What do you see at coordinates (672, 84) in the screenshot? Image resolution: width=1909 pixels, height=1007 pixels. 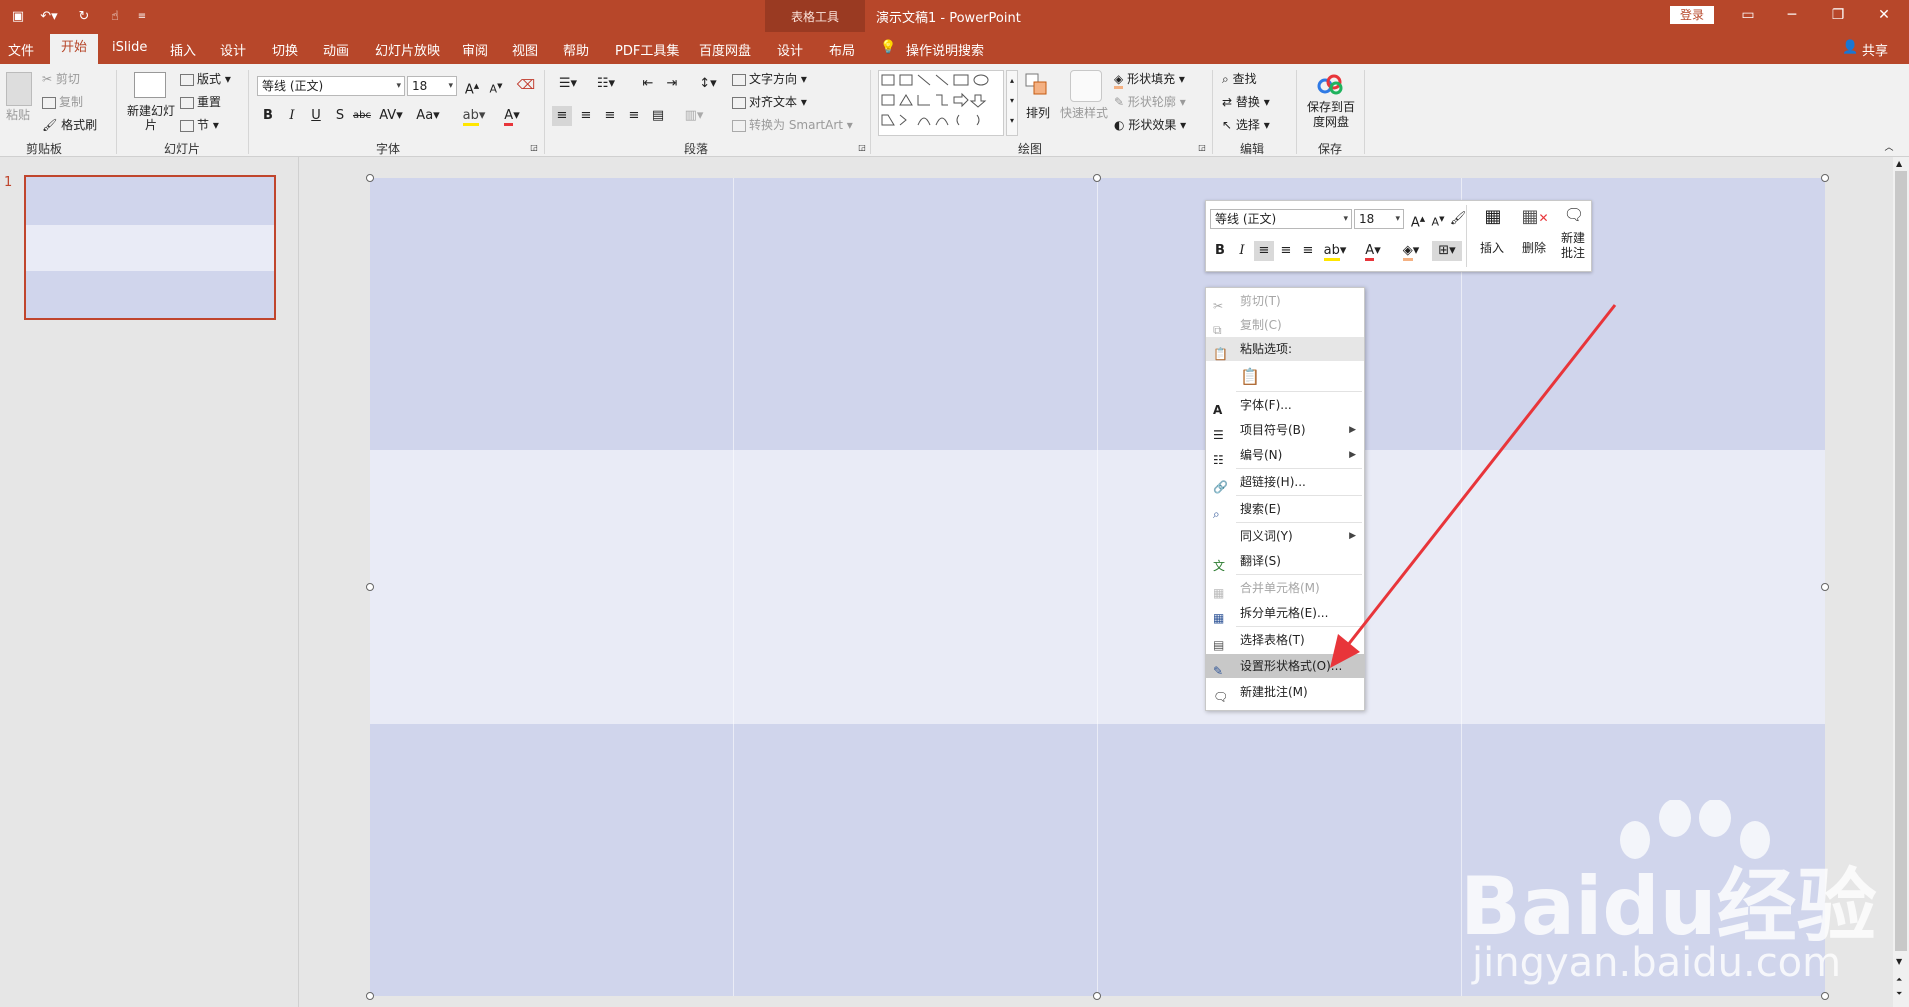 I see `increase-indent-icon: ⇥` at bounding box center [672, 84].